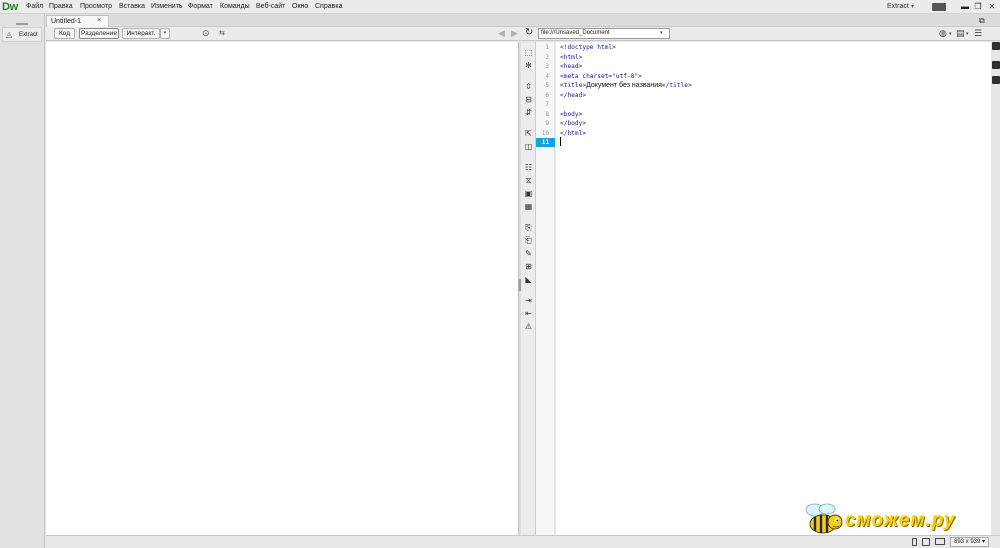  Describe the element at coordinates (960, 33) in the screenshot. I see `file-management-icon: ▤` at that location.